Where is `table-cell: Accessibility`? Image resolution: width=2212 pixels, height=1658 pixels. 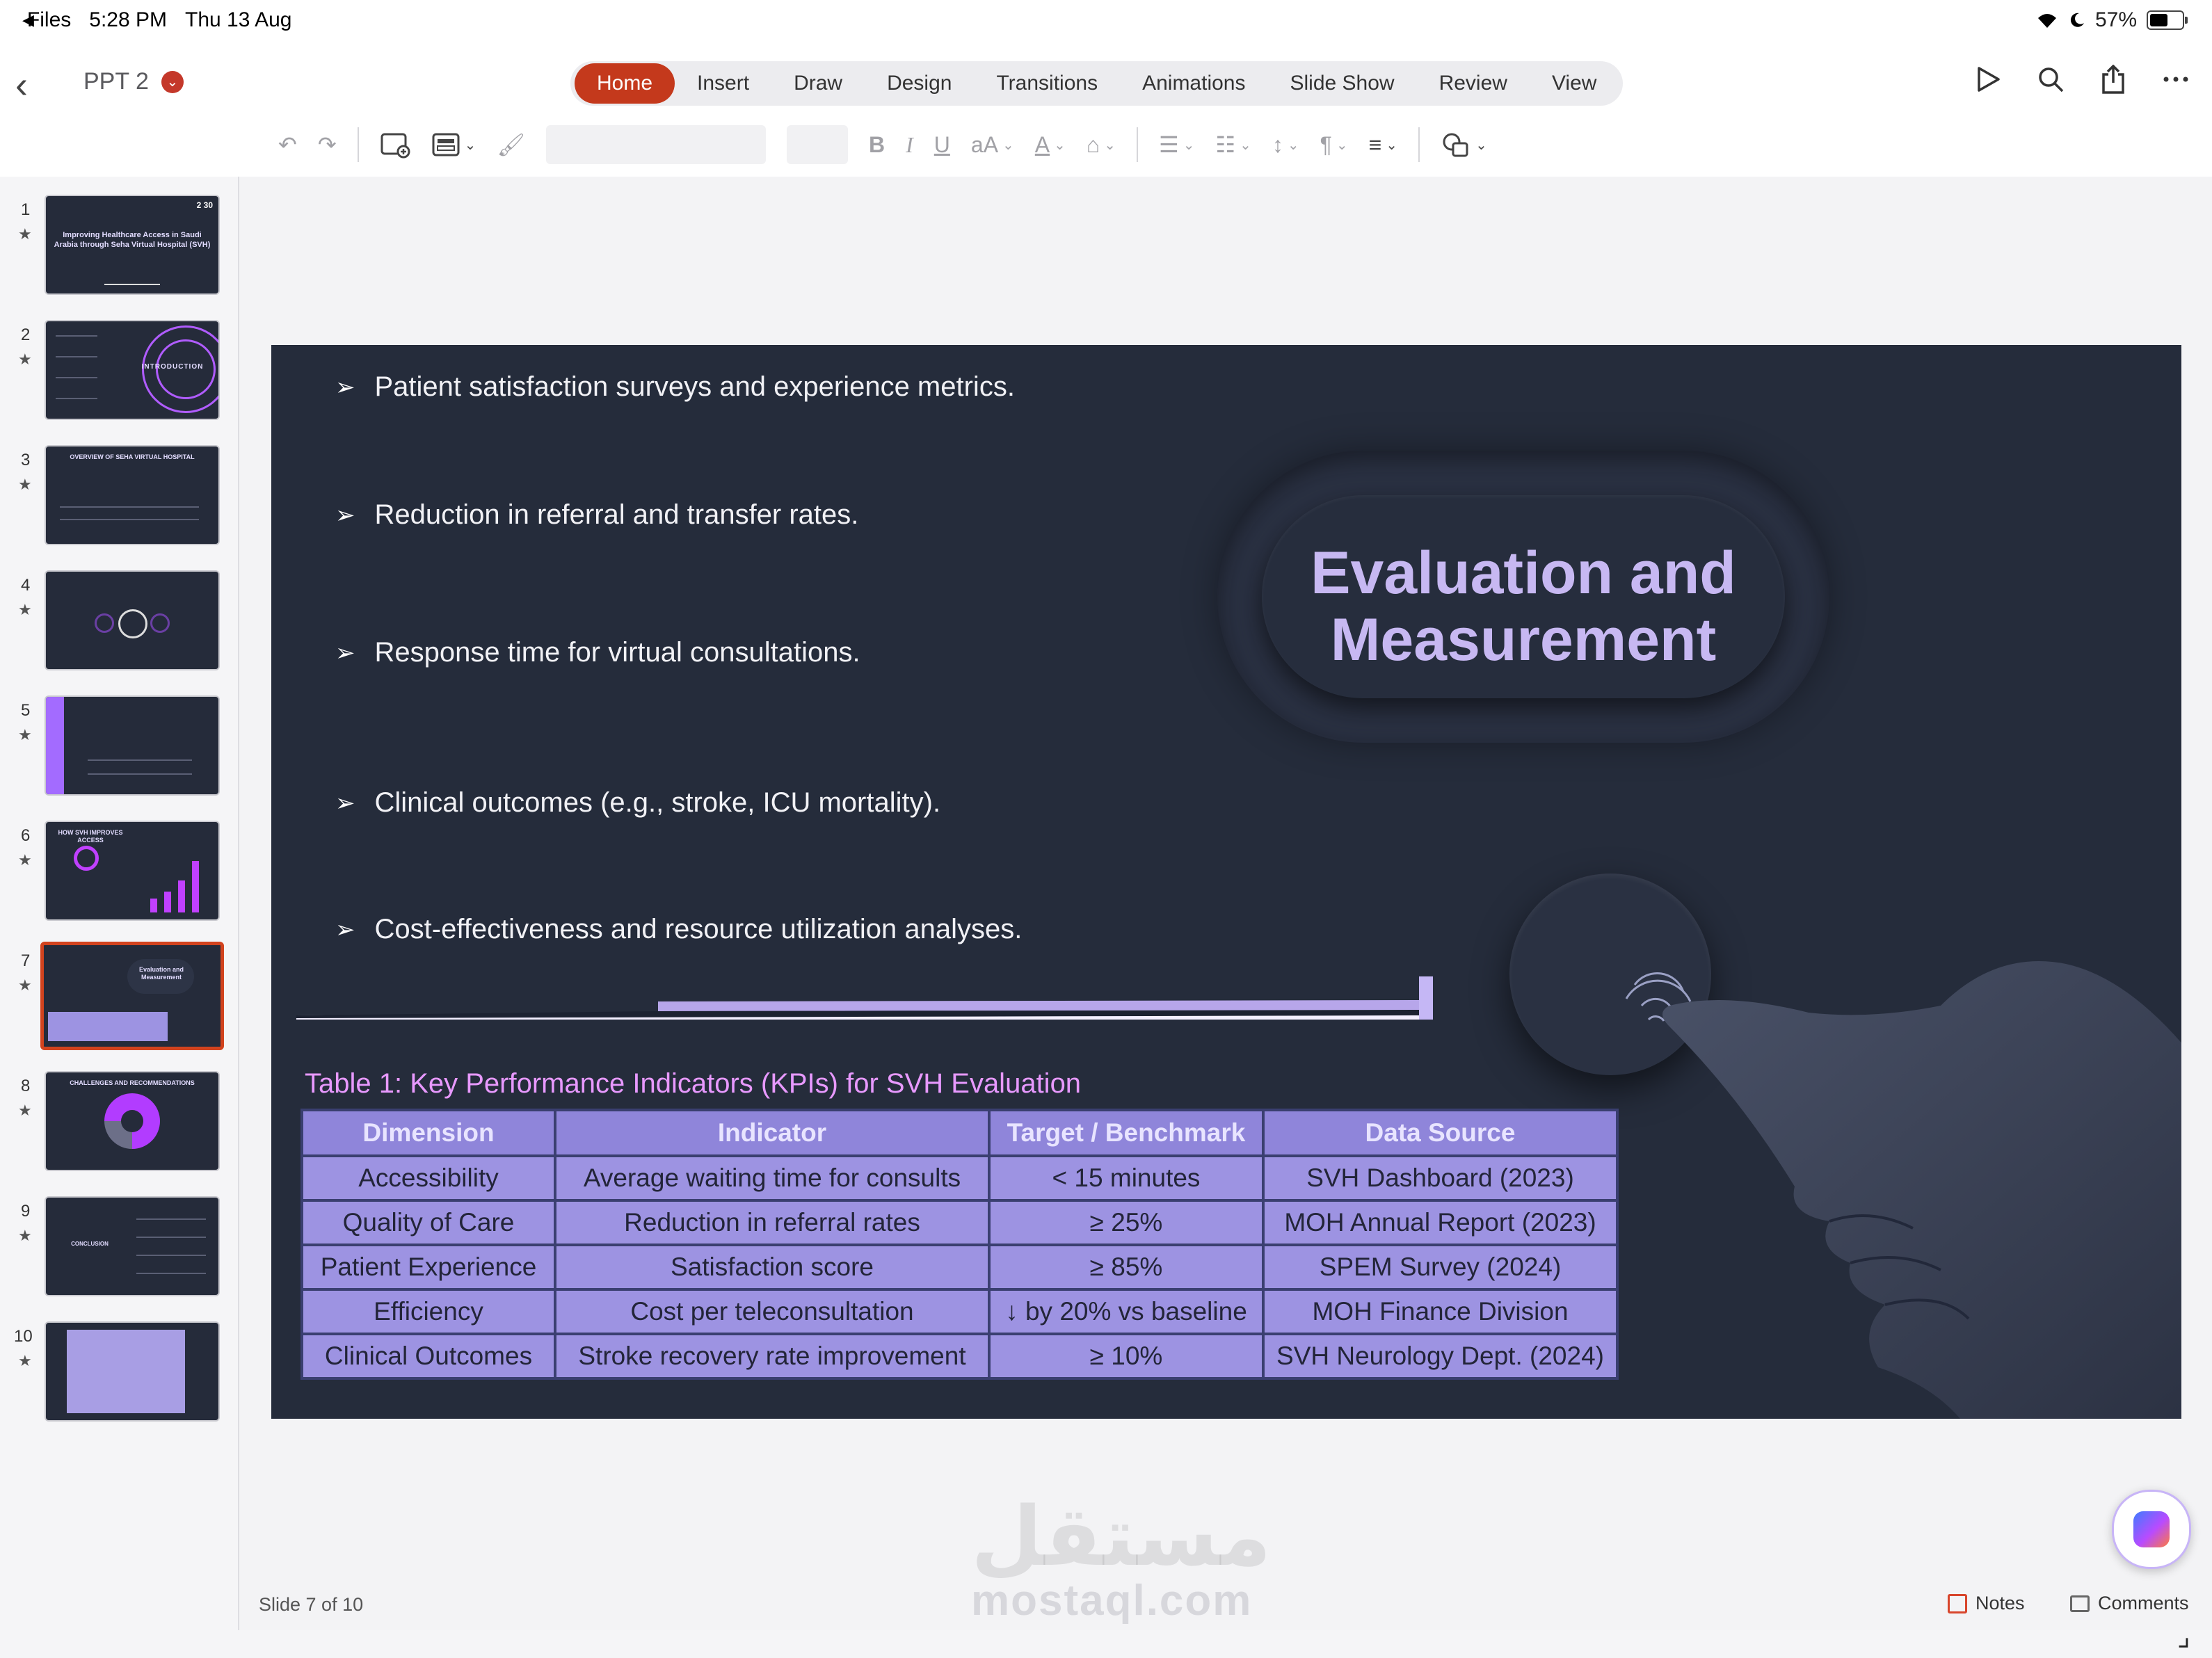 table-cell: Accessibility is located at coordinates (428, 1178).